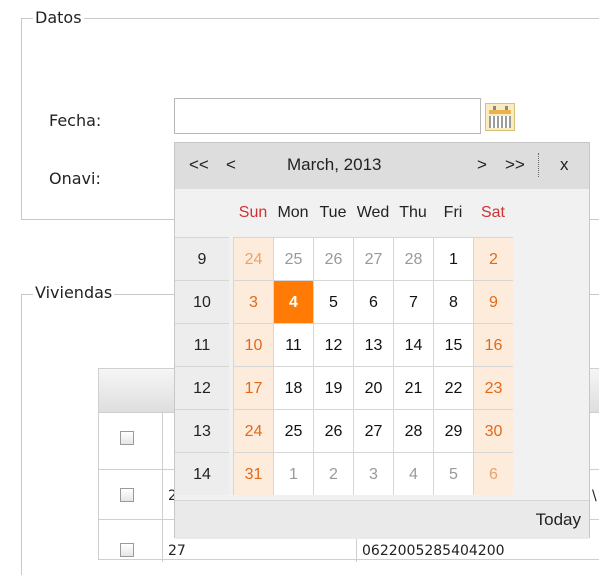 This screenshot has height=575, width=599. What do you see at coordinates (382, 519) in the screenshot?
I see `calendar-footer: Today` at bounding box center [382, 519].